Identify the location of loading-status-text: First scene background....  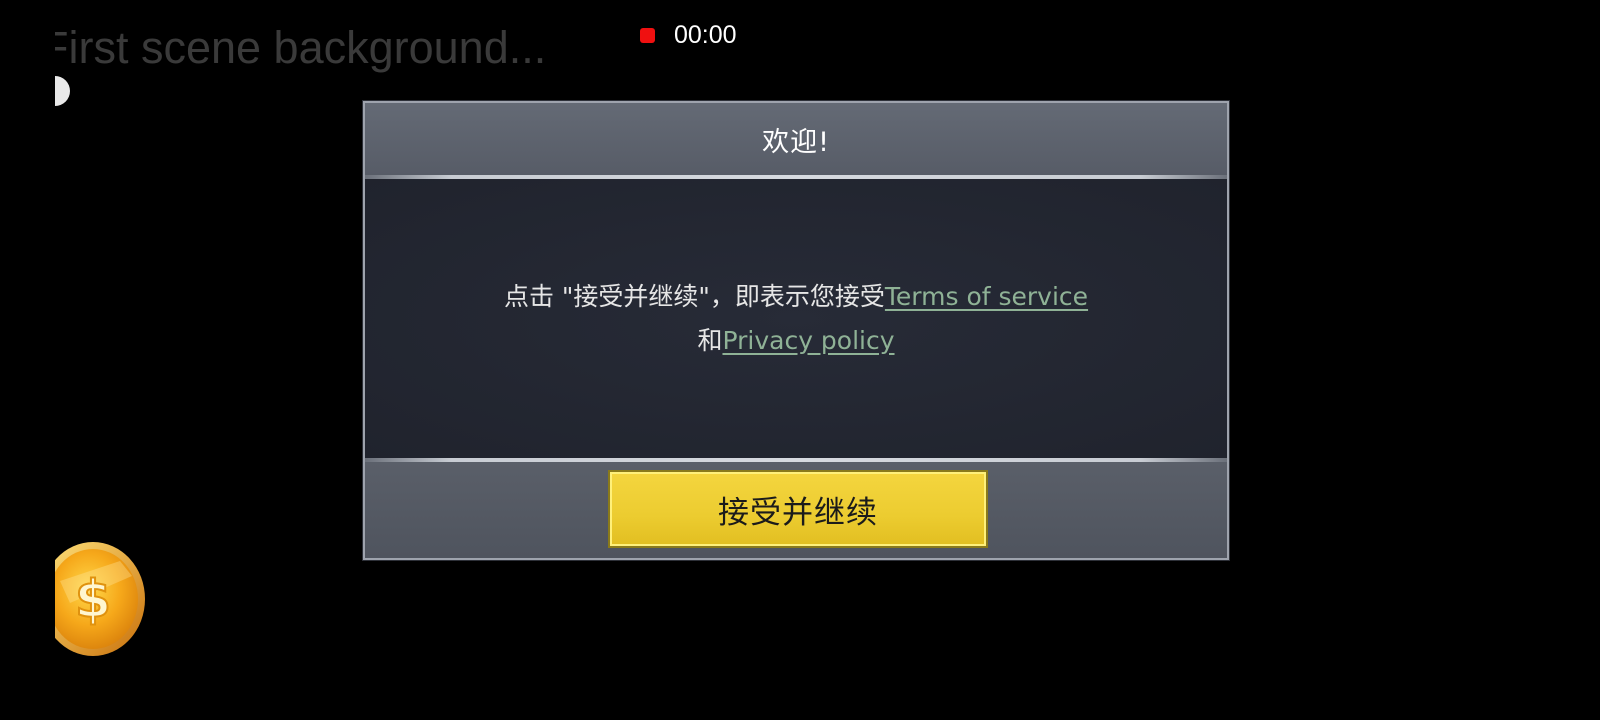
(301, 47).